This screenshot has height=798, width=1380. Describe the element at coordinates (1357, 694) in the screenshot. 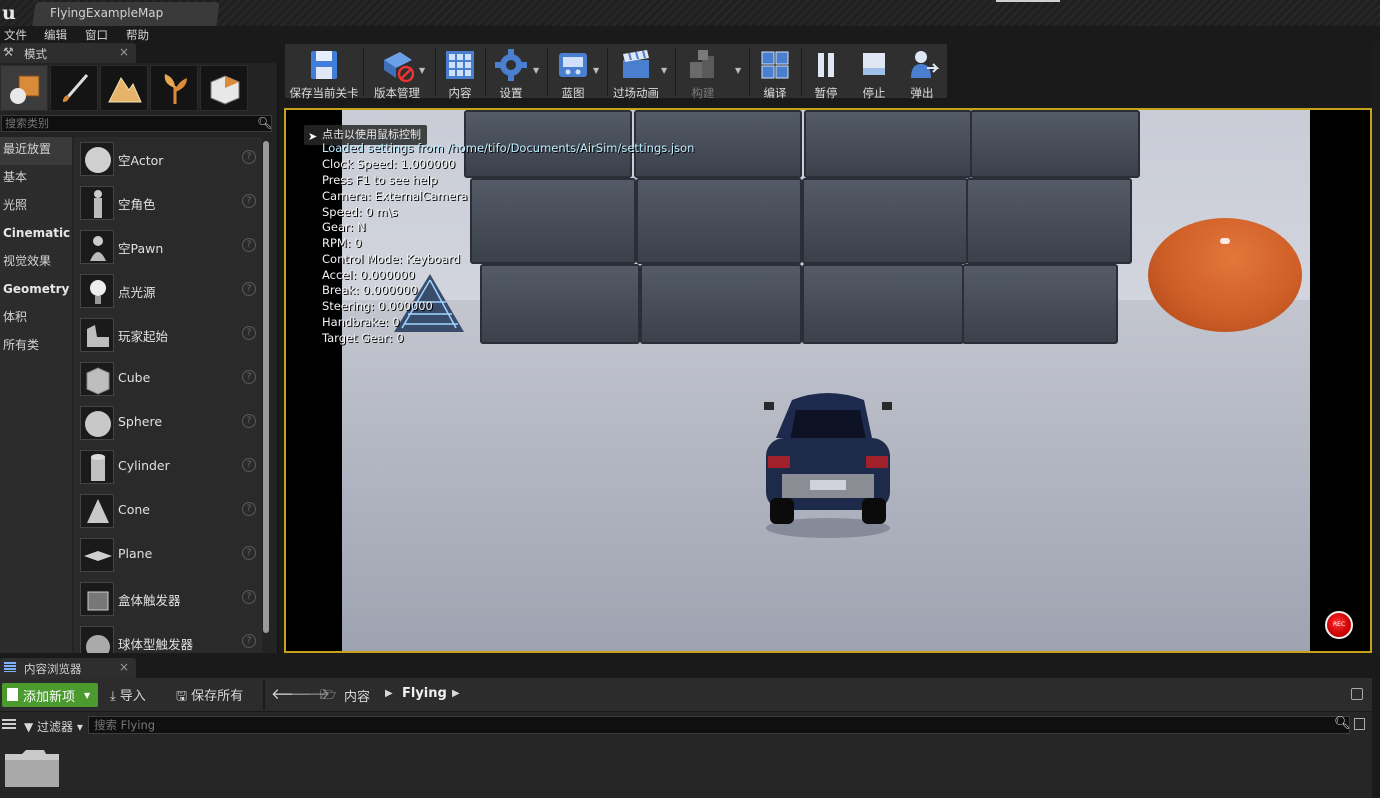

I see `lock-icon` at that location.